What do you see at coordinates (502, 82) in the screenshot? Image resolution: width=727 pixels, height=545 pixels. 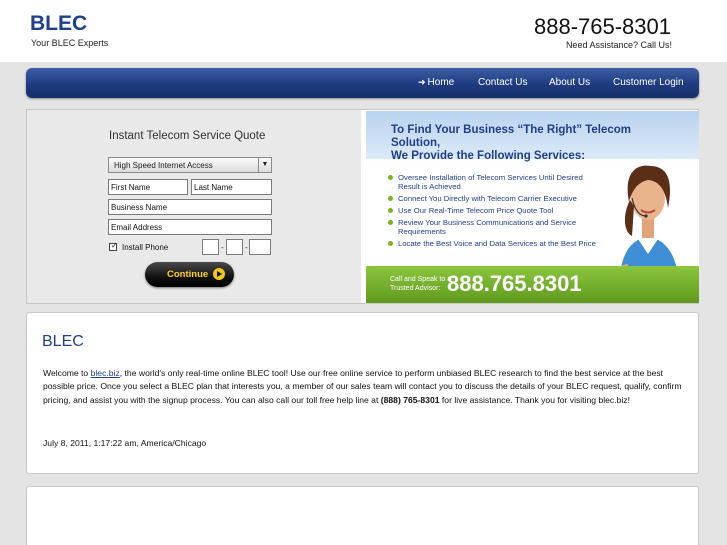 I see `nav-contact-us: Contact Us` at bounding box center [502, 82].